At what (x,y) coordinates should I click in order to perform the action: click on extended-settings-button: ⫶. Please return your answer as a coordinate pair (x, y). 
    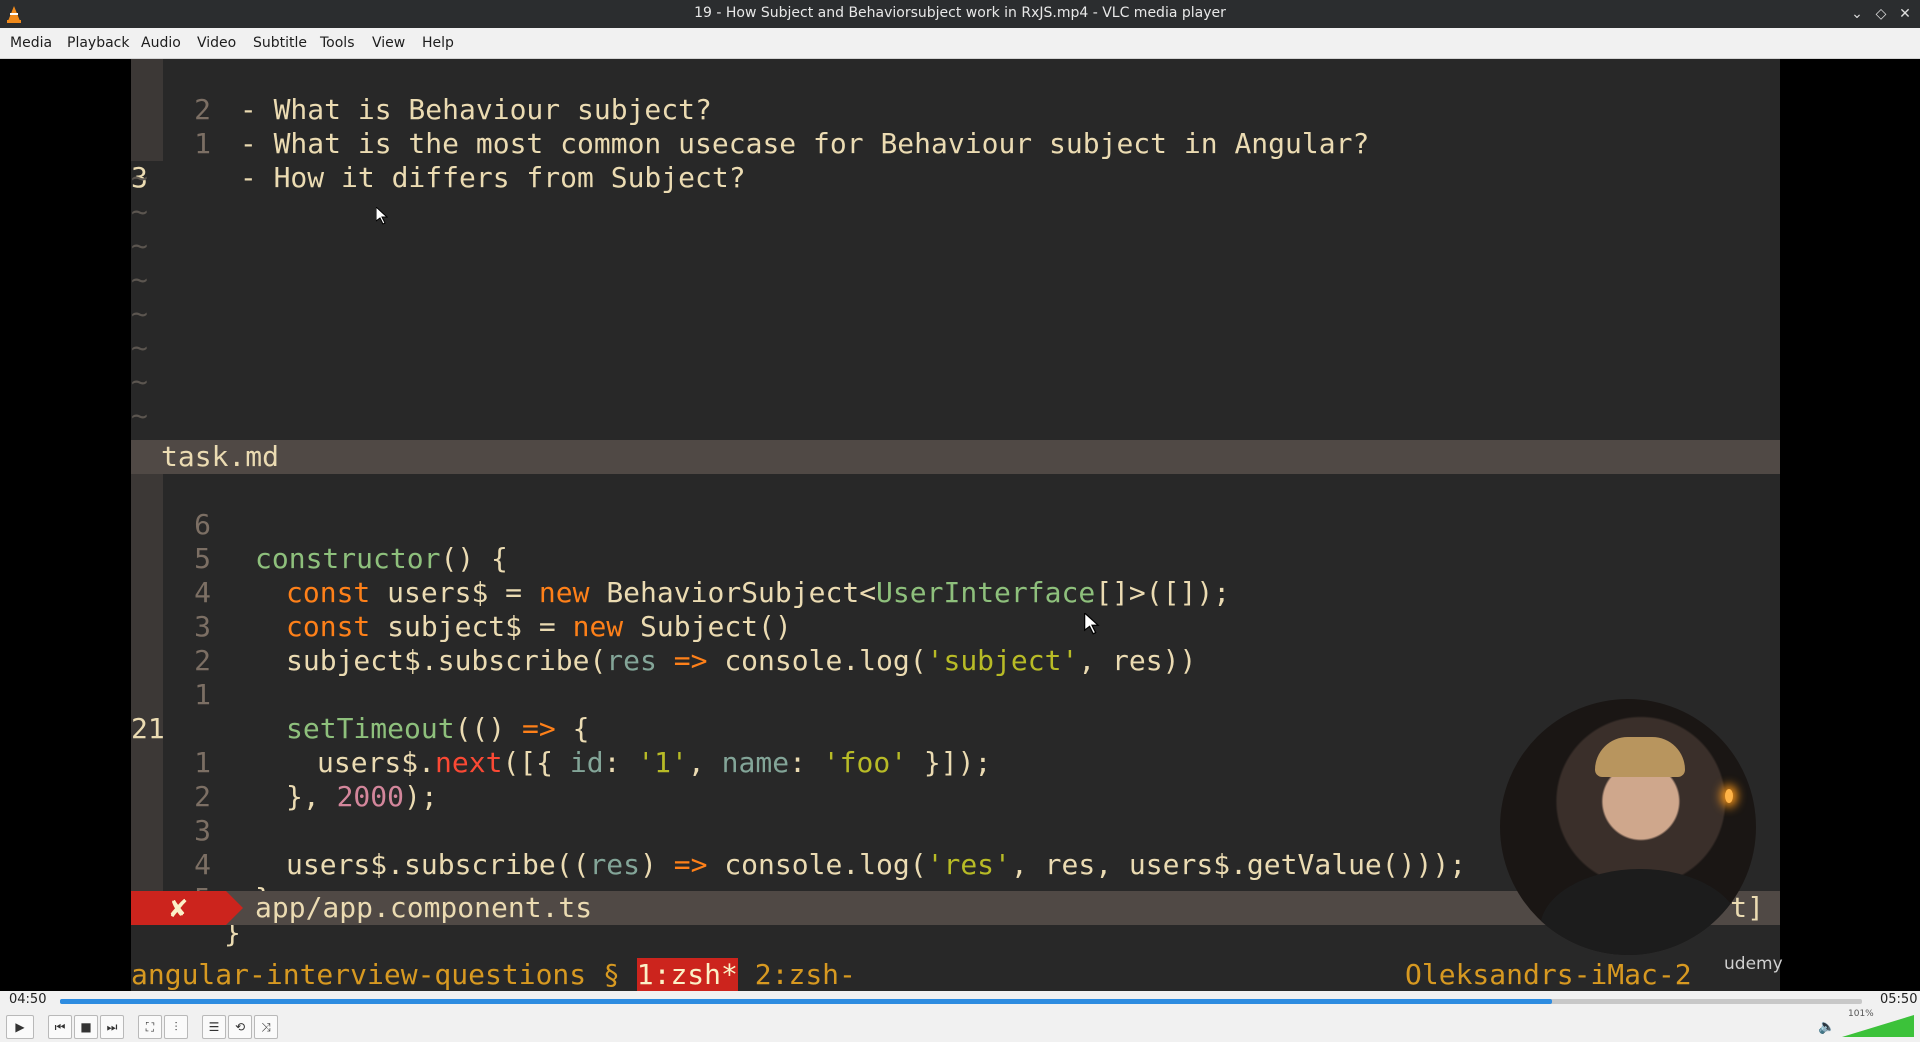
    Looking at the image, I should click on (176, 1027).